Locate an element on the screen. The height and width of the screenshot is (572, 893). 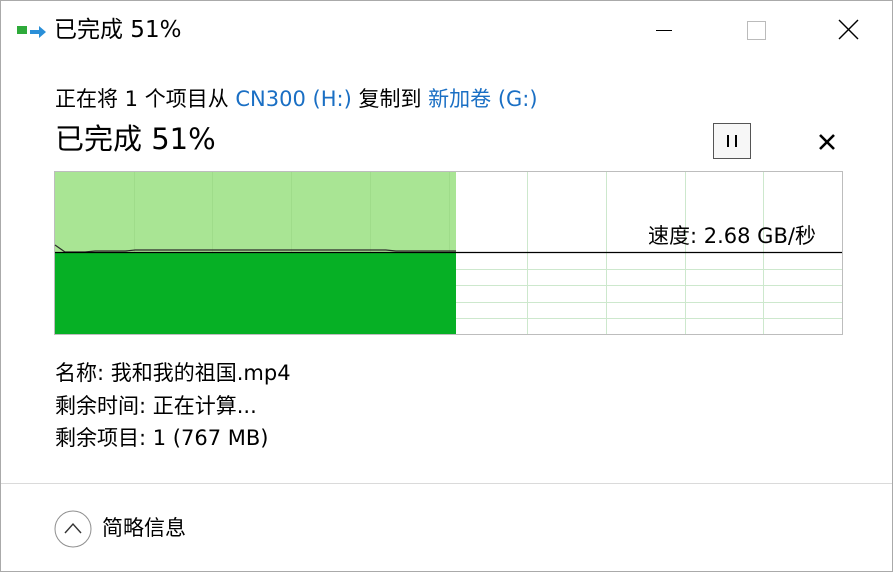
close-button is located at coordinates (847, 30).